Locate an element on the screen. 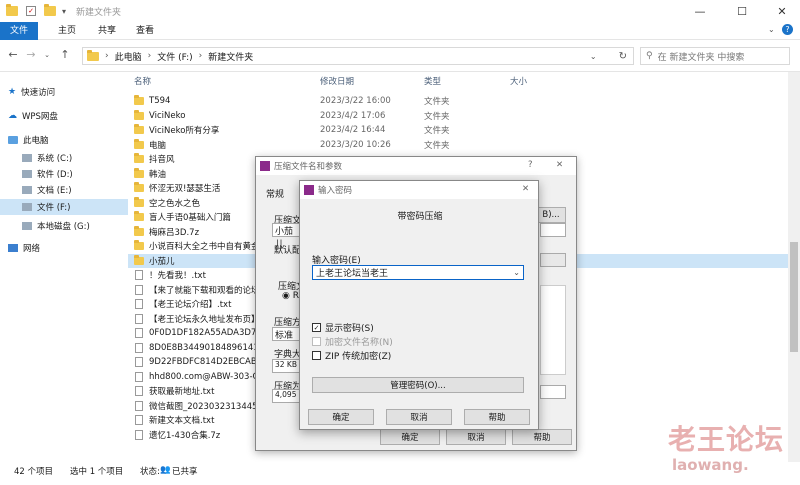 This screenshot has width=800, height=485. profile-select is located at coordinates (553, 260).